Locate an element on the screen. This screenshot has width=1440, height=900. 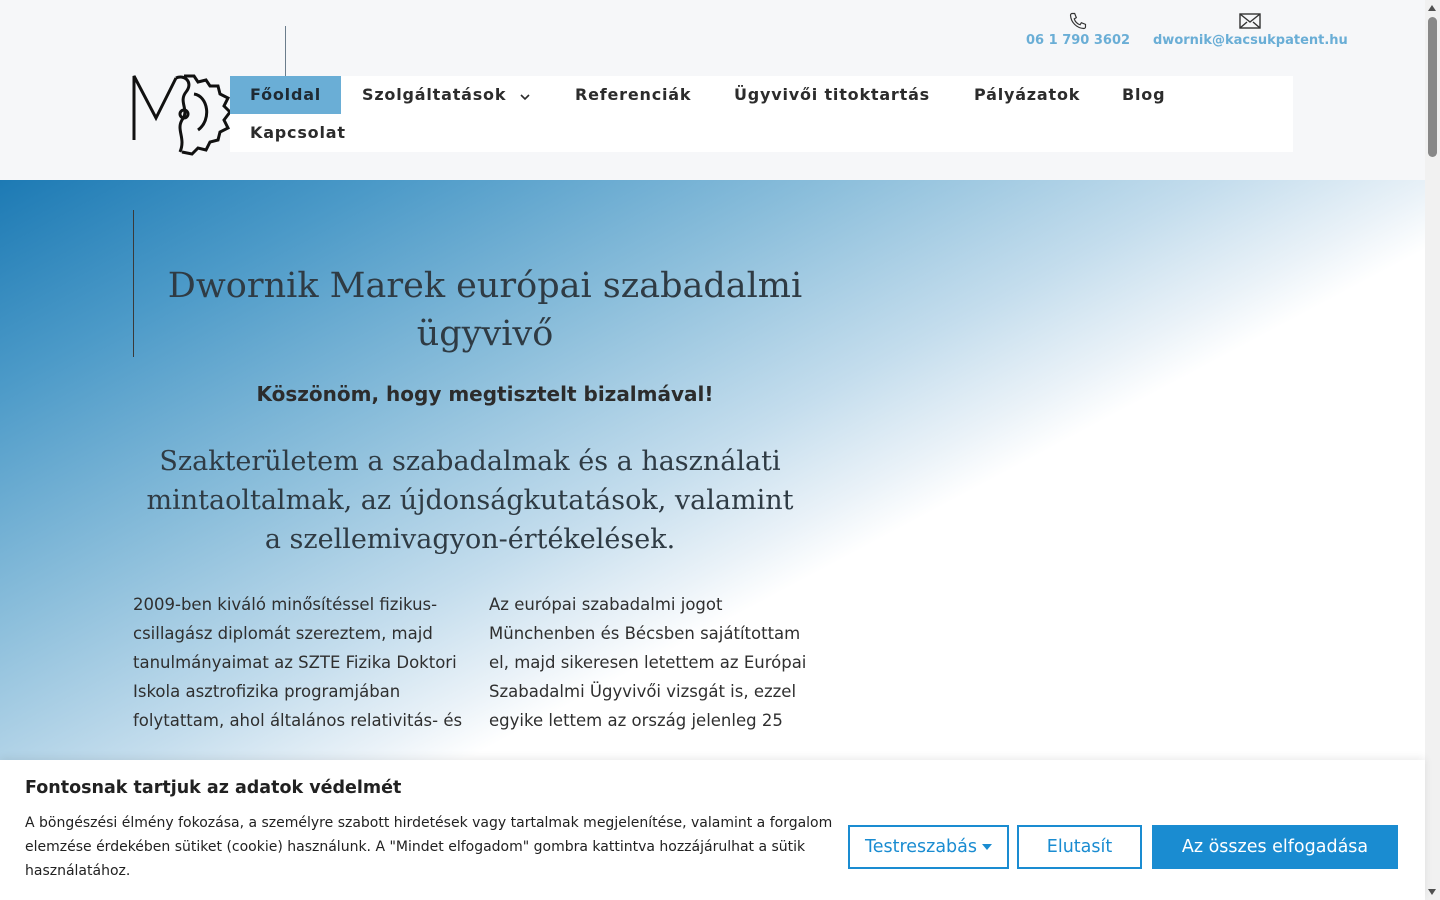
nav-item-referenciak: Referenciák is located at coordinates (633, 95).